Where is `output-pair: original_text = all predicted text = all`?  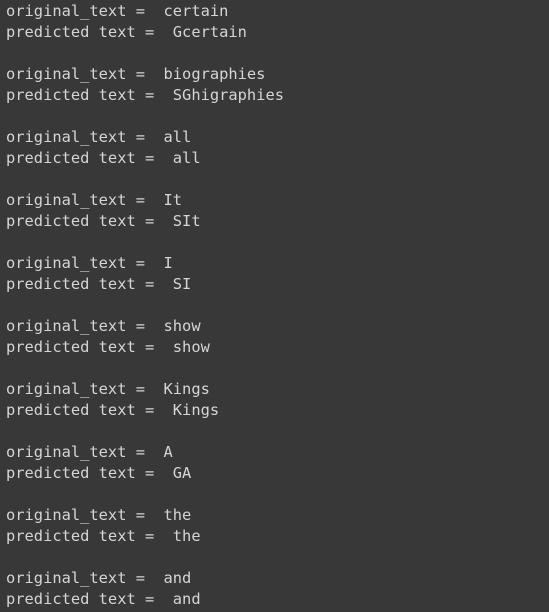 output-pair: original_text = all predicted text = all is located at coordinates (277, 148).